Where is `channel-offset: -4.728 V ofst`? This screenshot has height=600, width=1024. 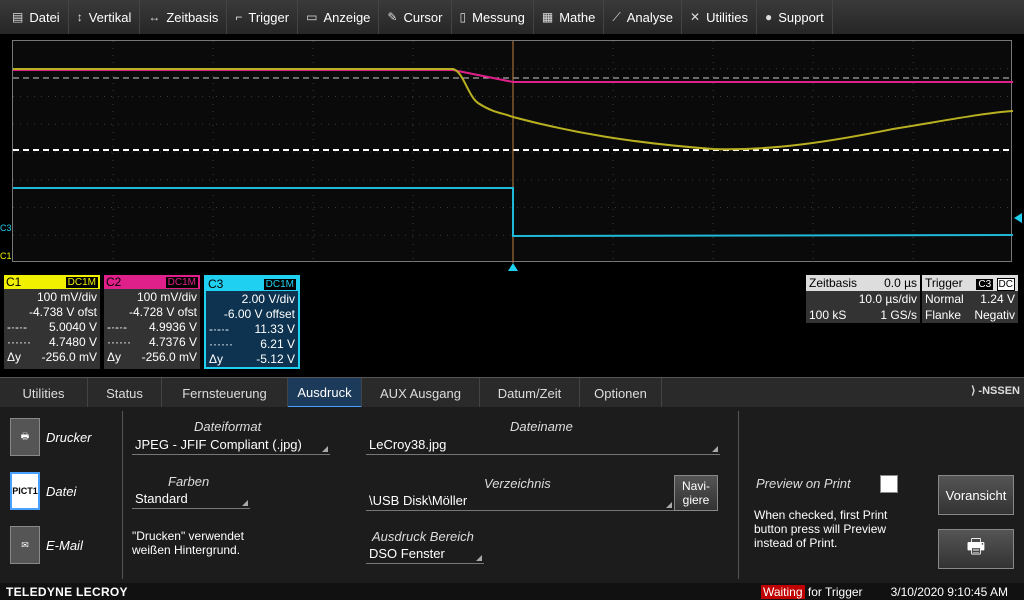 channel-offset: -4.728 V ofst is located at coordinates (162, 311).